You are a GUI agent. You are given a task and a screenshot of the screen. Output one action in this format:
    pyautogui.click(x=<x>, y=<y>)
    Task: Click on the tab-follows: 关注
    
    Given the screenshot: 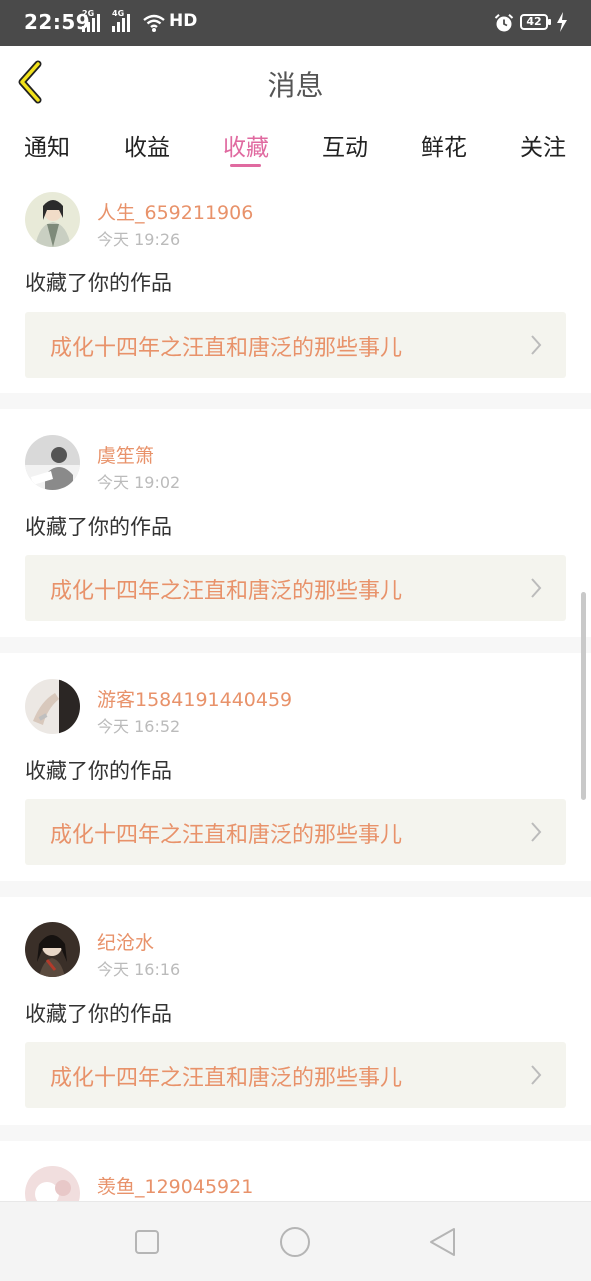 What is the action you would take?
    pyautogui.click(x=542, y=145)
    